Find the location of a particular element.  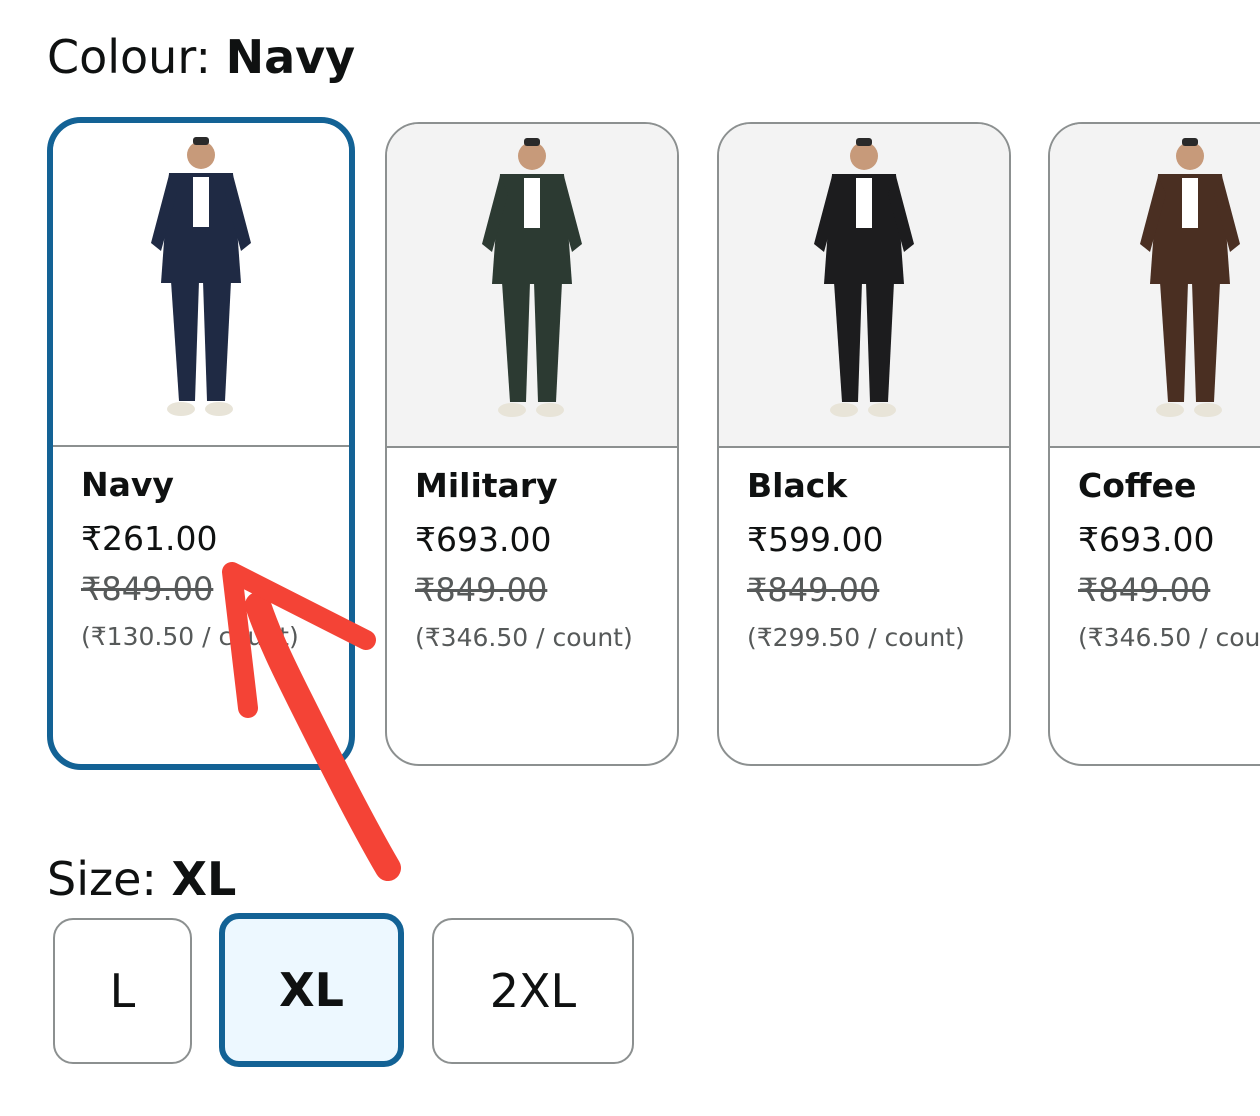

swatch-name: Coffee is located at coordinates (1137, 485).